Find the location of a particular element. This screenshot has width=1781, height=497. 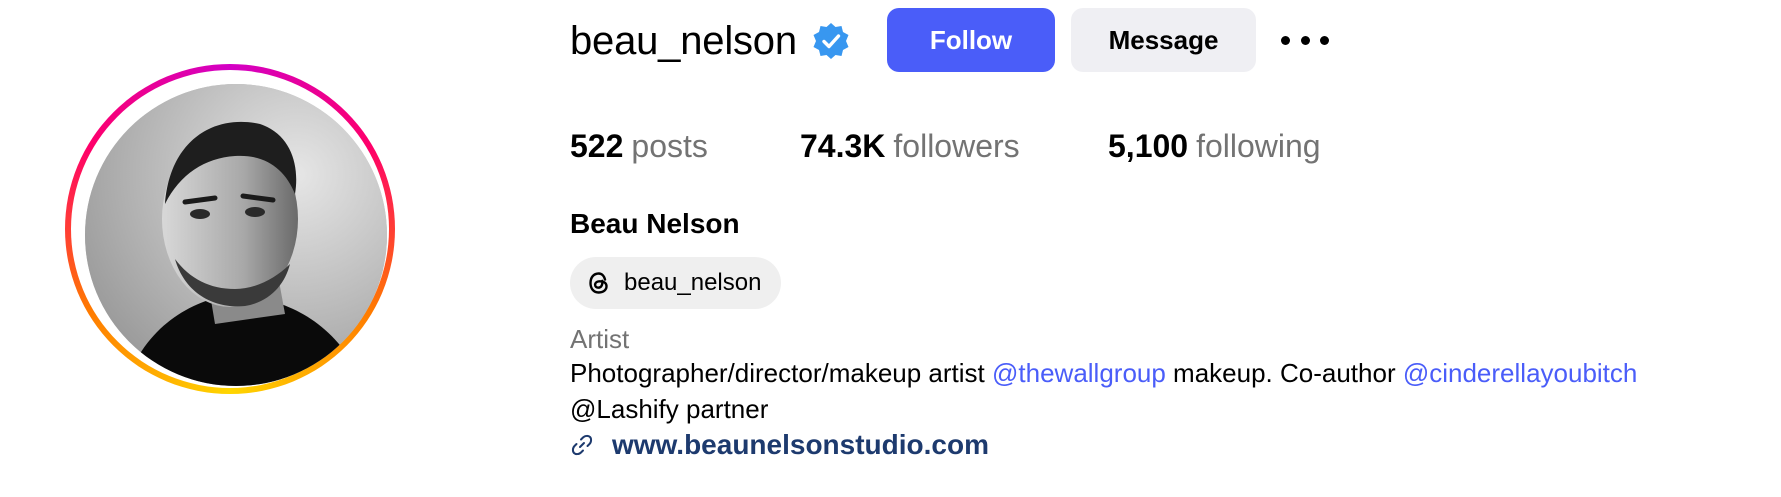

threads-icon is located at coordinates (598, 283).